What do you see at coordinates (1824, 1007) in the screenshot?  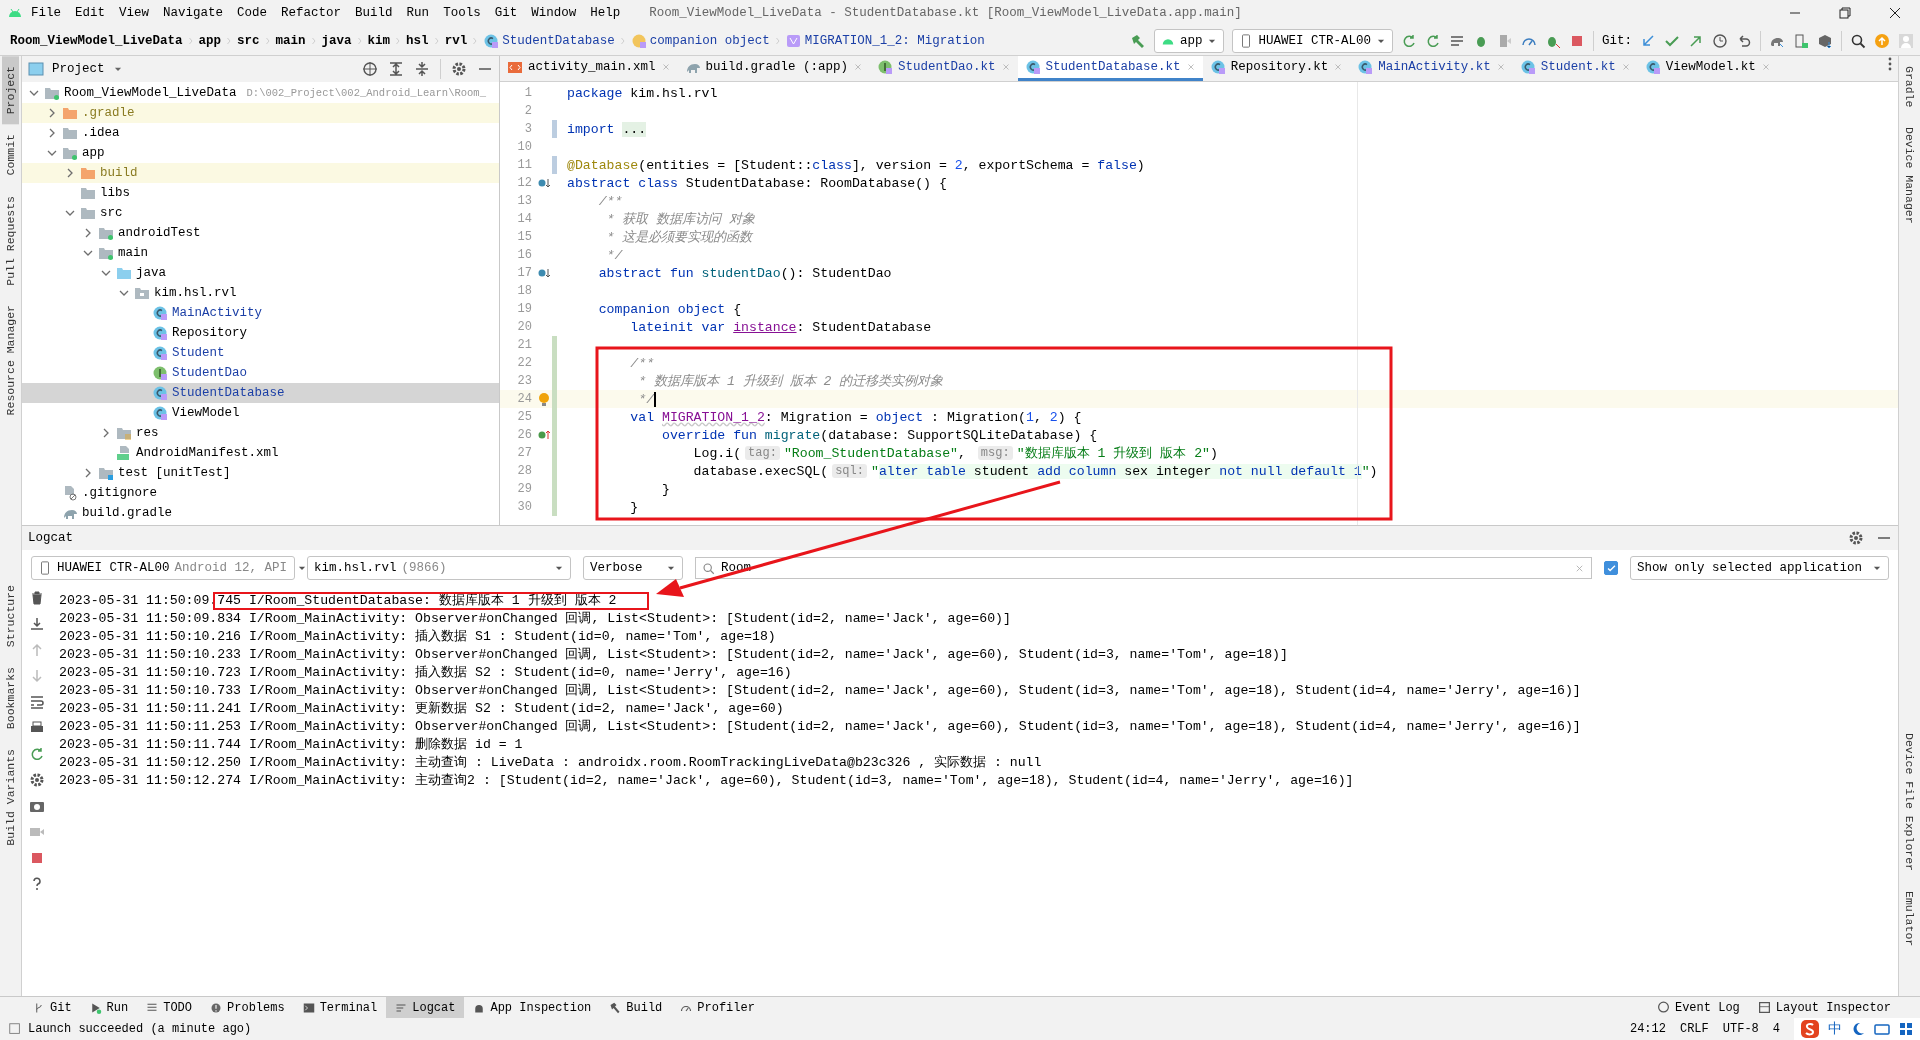 I see `tool-window-tab: Layout Inspector` at bounding box center [1824, 1007].